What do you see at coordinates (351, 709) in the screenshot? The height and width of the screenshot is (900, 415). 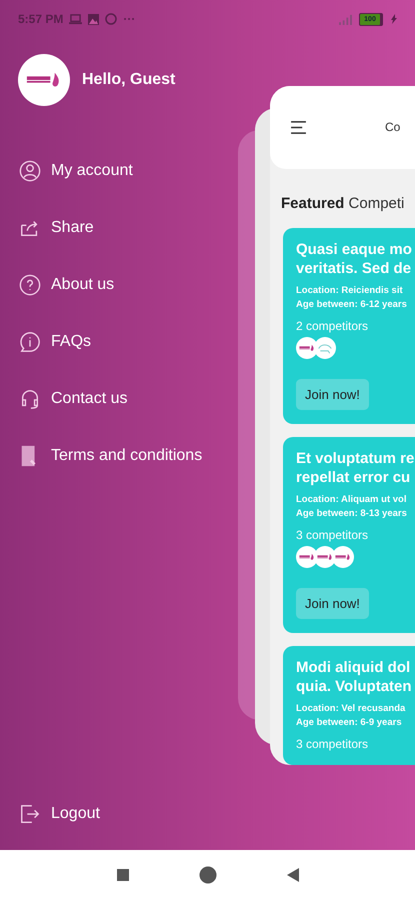 I see `card-location: Location: Vel recusanda` at bounding box center [351, 709].